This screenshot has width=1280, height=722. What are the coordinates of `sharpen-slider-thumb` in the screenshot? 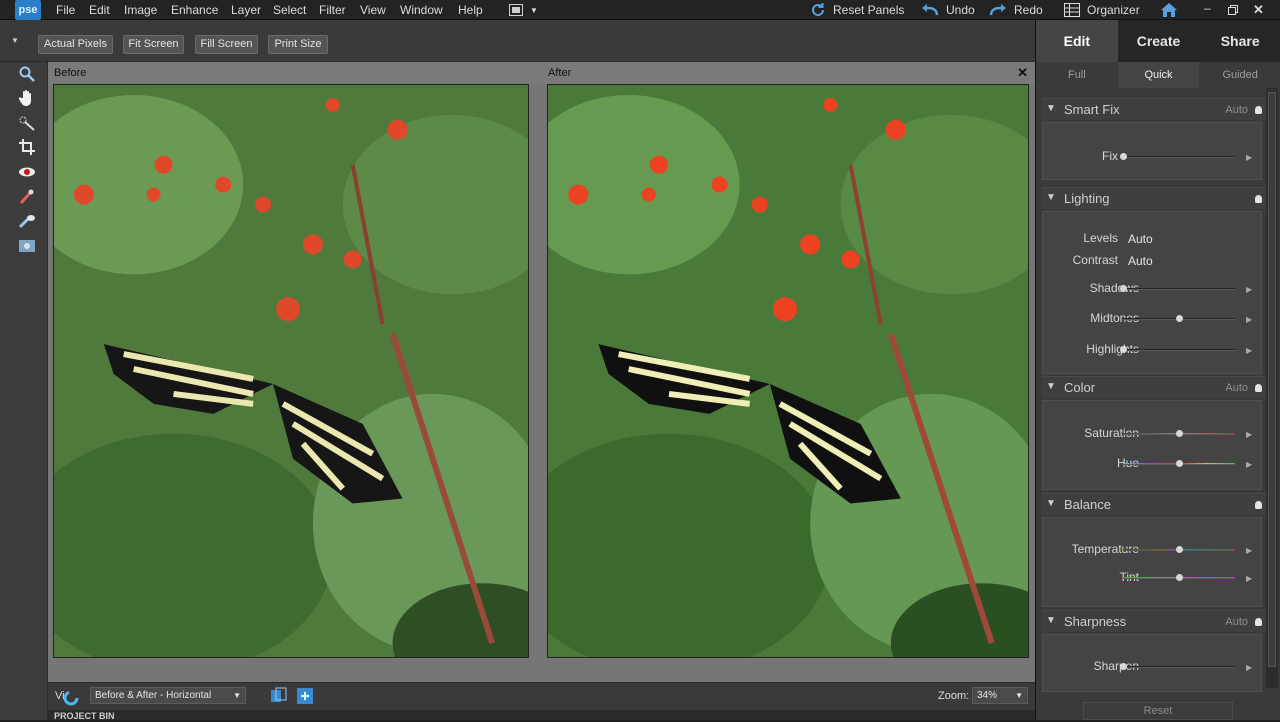 It's located at (1123, 666).